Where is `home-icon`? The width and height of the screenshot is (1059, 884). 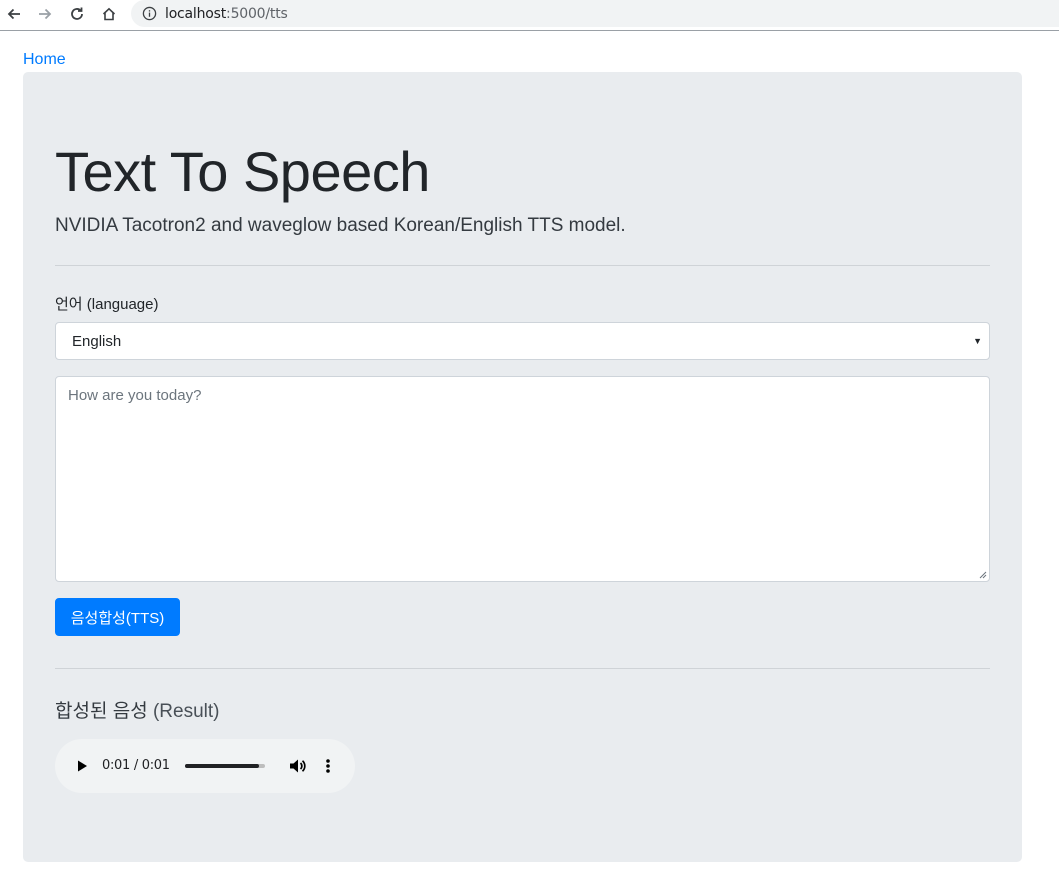 home-icon is located at coordinates (109, 14).